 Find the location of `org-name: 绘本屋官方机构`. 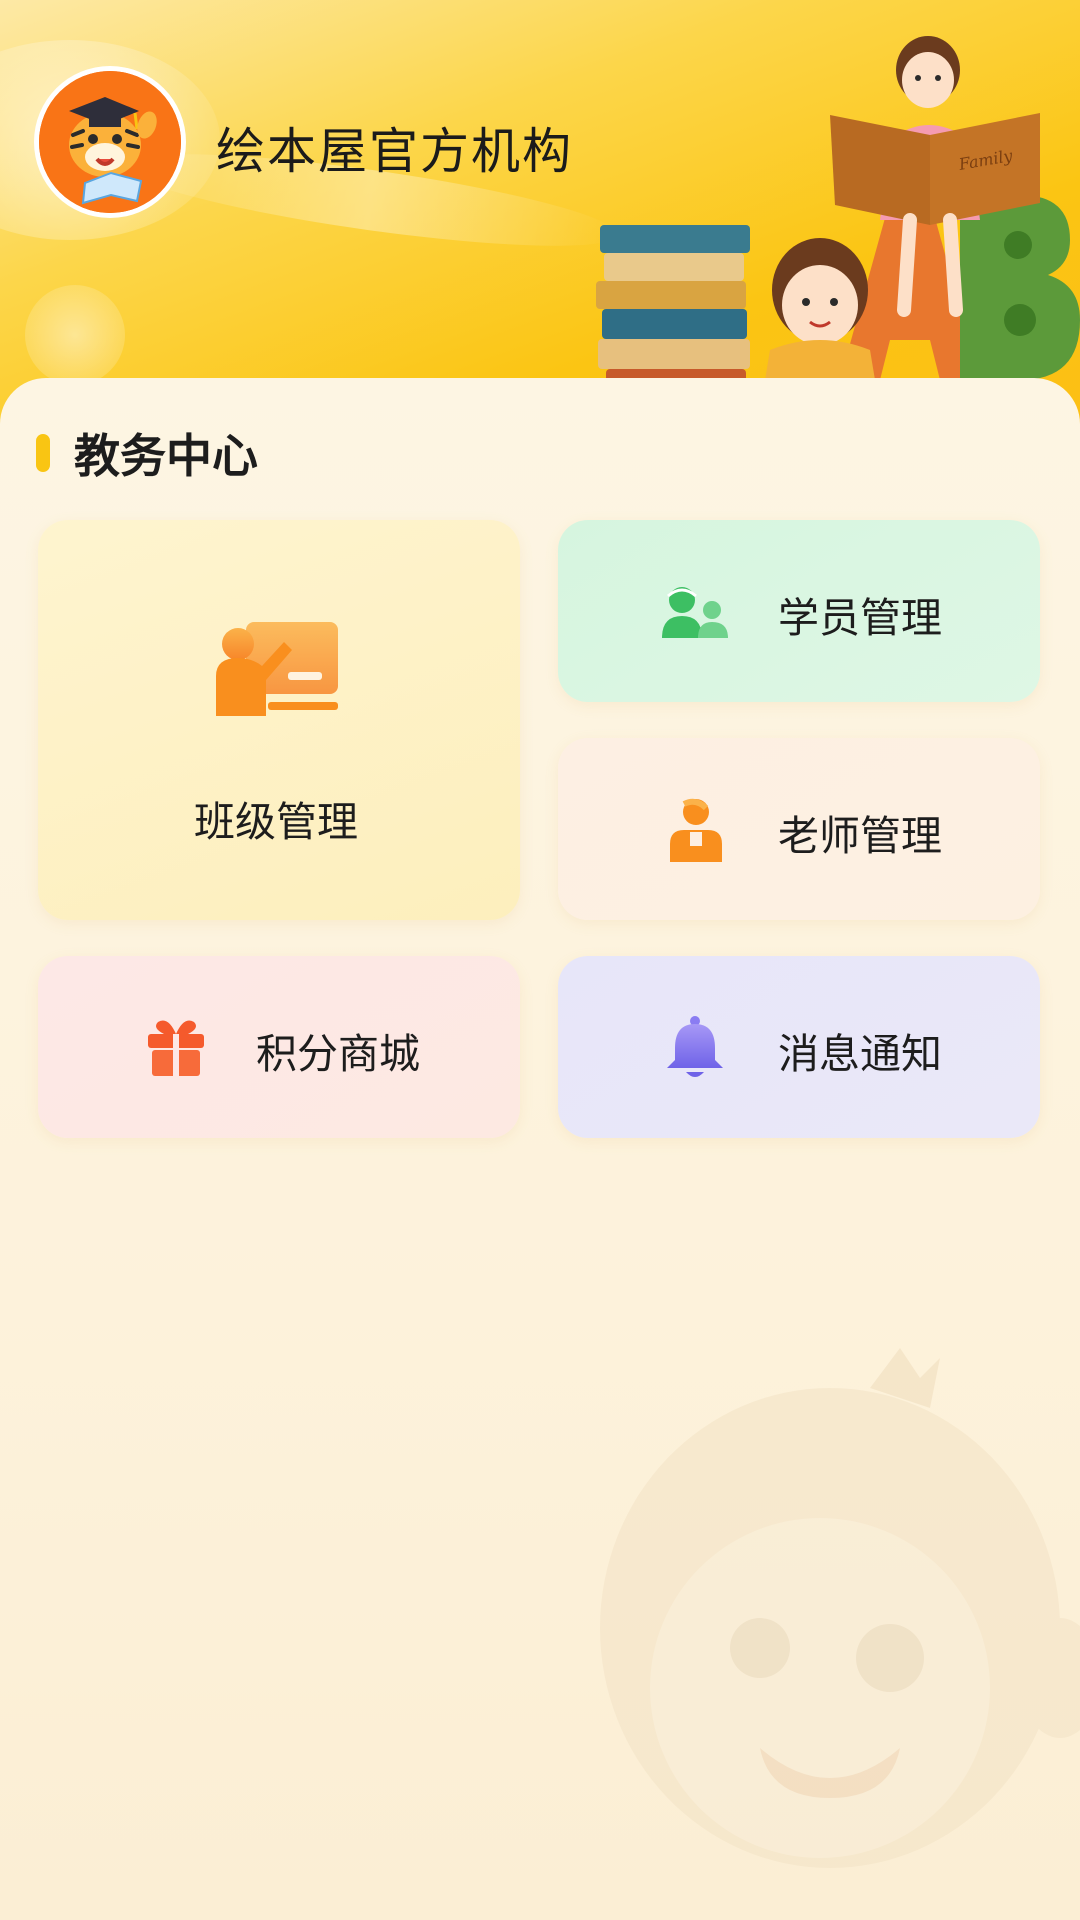

org-name: 绘本屋官方机构 is located at coordinates (395, 151).